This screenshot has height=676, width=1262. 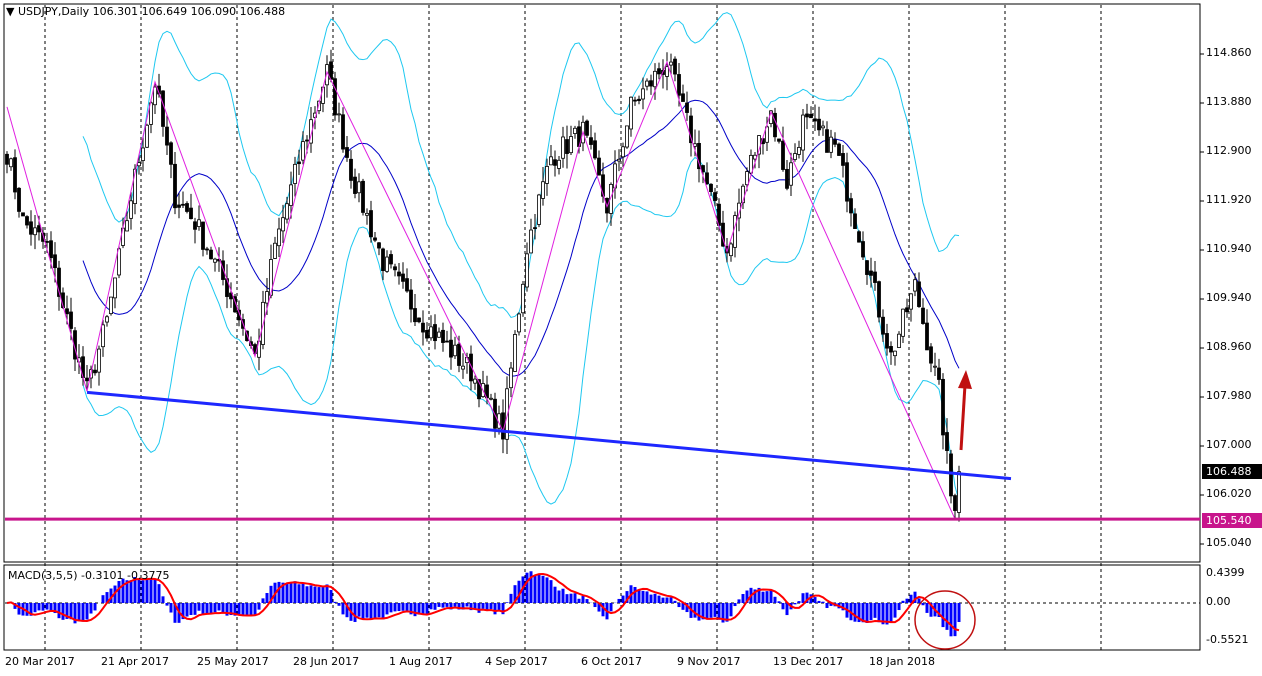 What do you see at coordinates (902, 661) in the screenshot?
I see `date-axis-label: 18 Jan 2018` at bounding box center [902, 661].